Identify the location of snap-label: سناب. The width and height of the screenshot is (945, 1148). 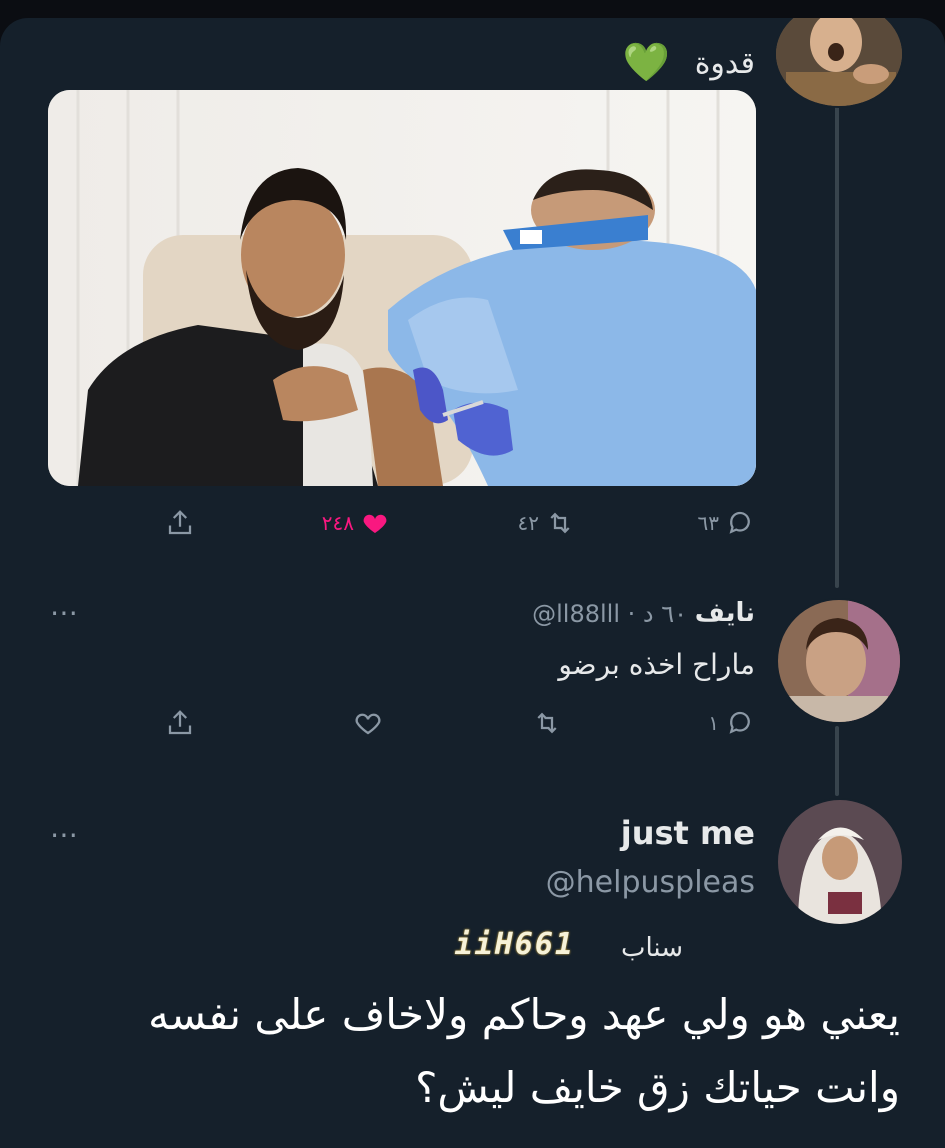
(651, 948).